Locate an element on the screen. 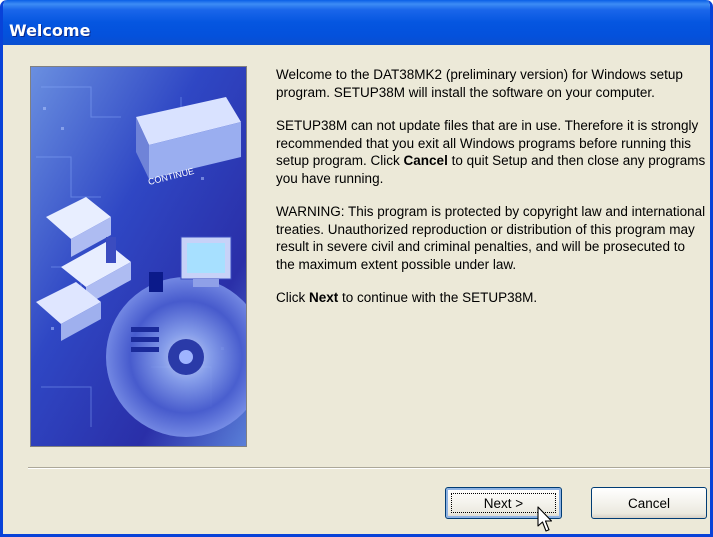 Image resolution: width=713 pixels, height=537 pixels. window-title: Welcome is located at coordinates (50, 30).